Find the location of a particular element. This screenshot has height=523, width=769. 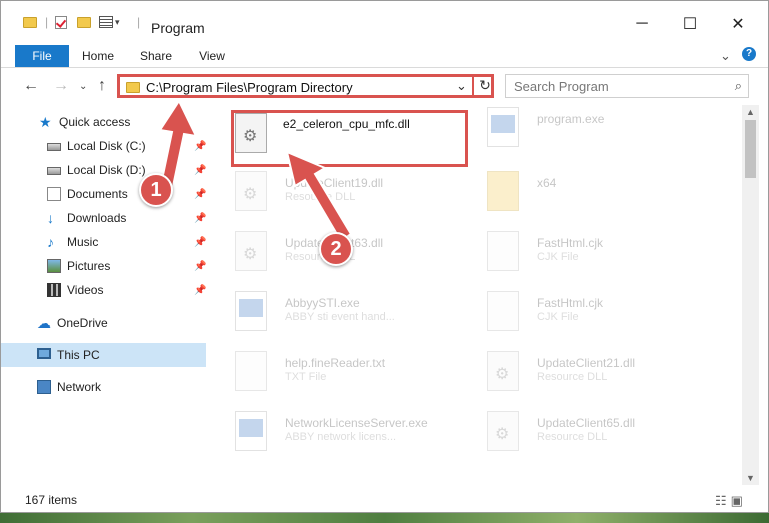

search-icon: ⌕ is located at coordinates (738, 86).